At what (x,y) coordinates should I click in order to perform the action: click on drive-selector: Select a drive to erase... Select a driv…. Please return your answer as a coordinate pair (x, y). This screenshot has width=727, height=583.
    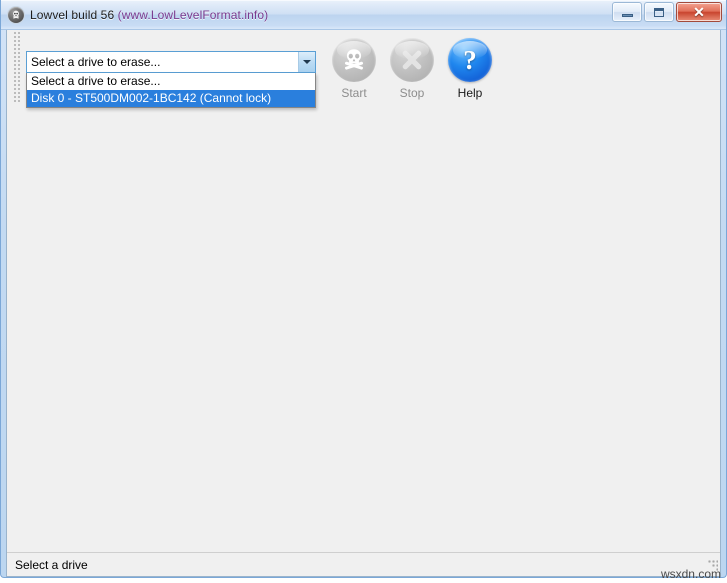
    Looking at the image, I should click on (171, 79).